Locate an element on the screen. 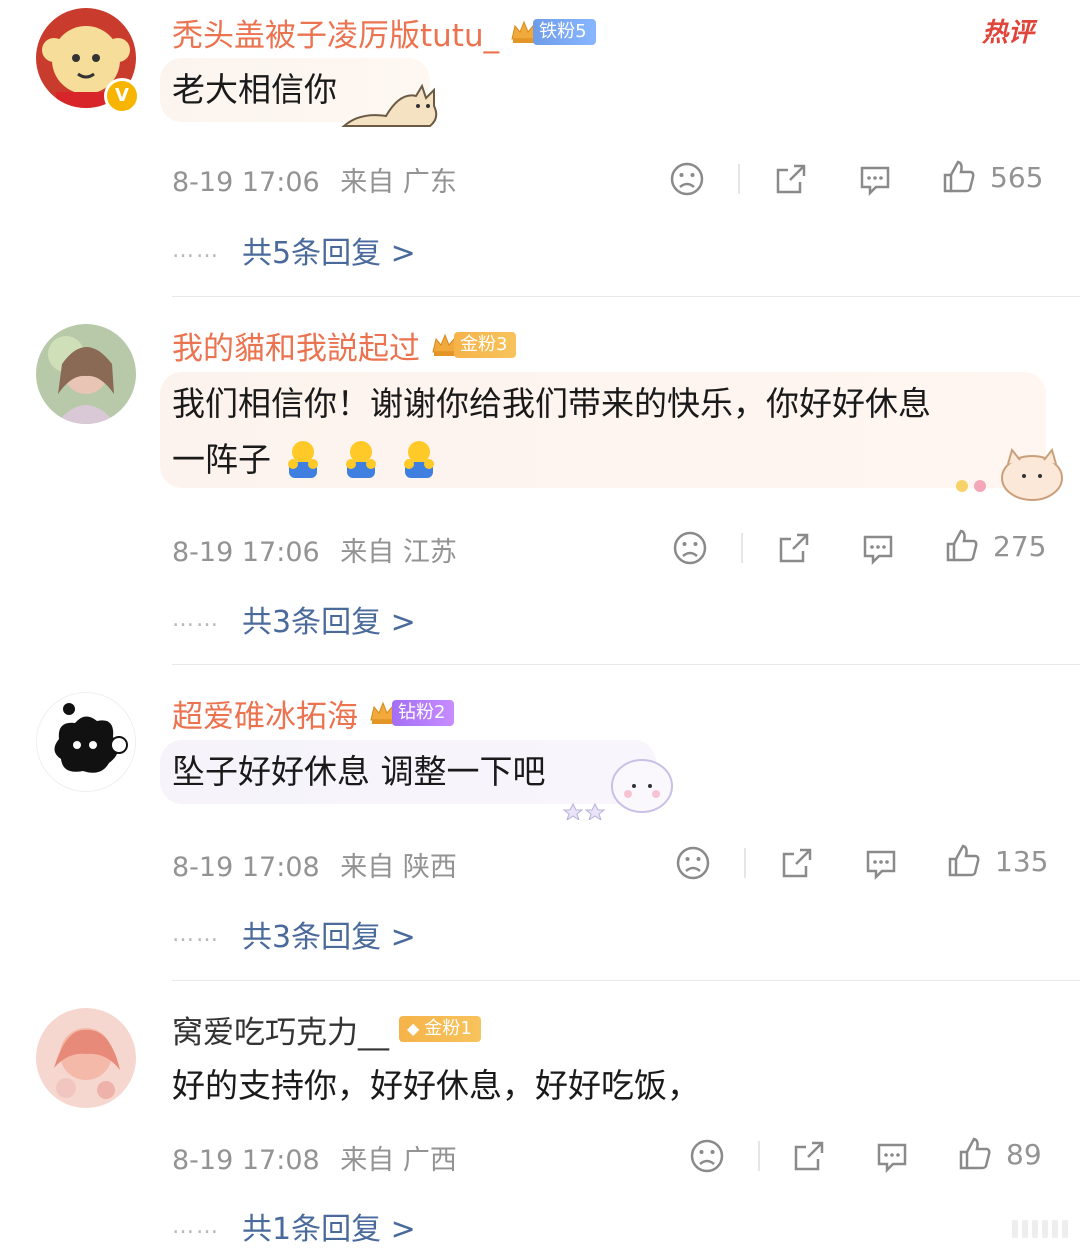 Image resolution: width=1080 pixels, height=1249 pixels. replies-row: …… 共1条回复 > is located at coordinates (294, 1226).